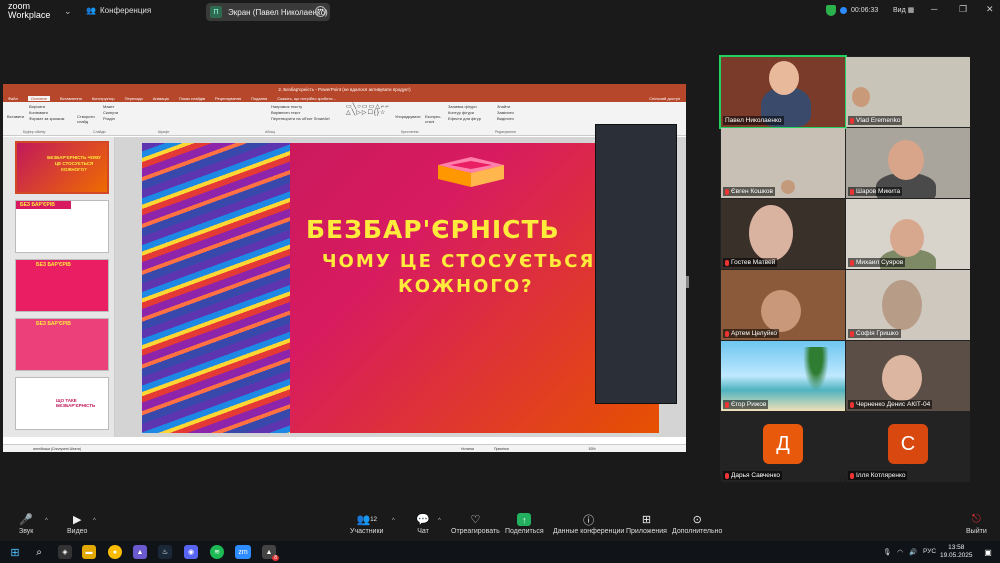  What do you see at coordinates (908, 234) in the screenshot?
I see `participant-tile: Михаил Суяров` at bounding box center [908, 234].